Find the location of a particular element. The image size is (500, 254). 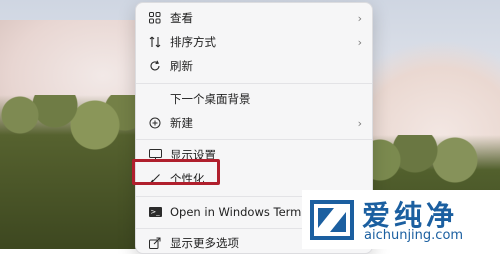

menu-item-refresh: 刷新 is located at coordinates (254, 66).